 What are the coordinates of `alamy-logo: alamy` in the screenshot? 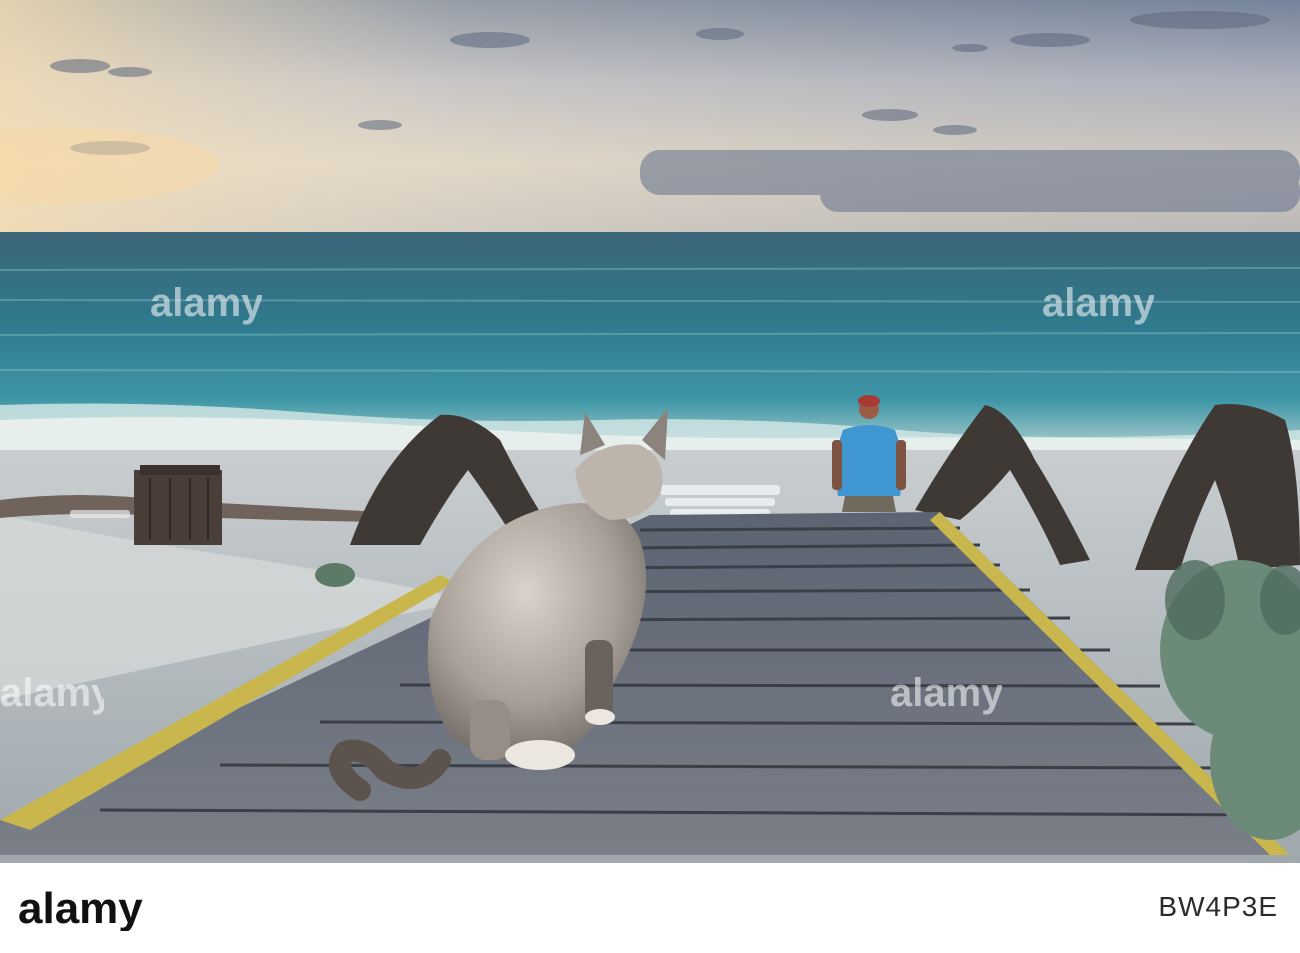 It's located at (80, 908).